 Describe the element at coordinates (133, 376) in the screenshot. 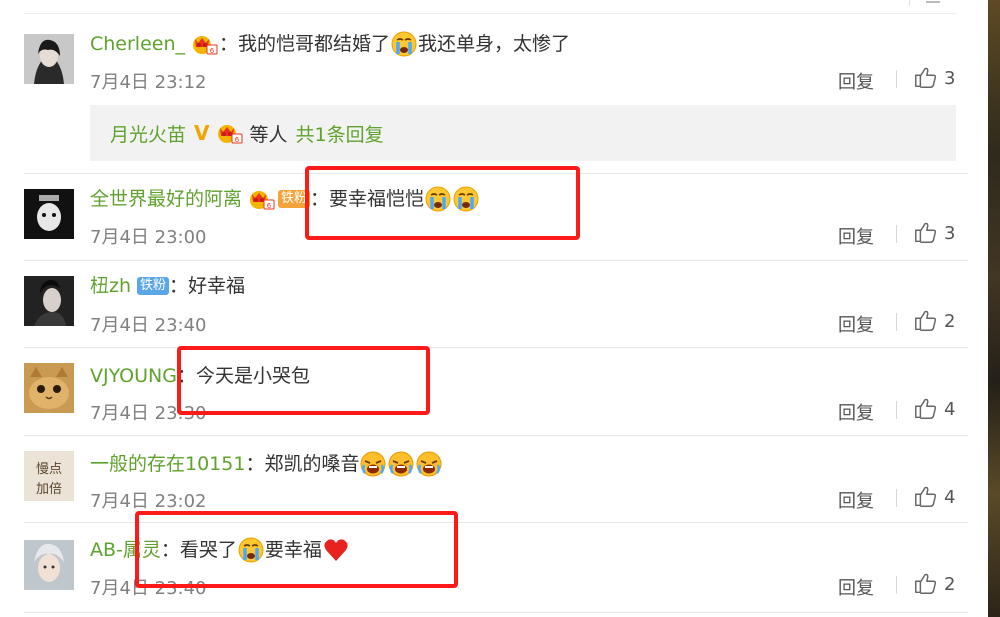

I see `username: VJYOUNG` at that location.